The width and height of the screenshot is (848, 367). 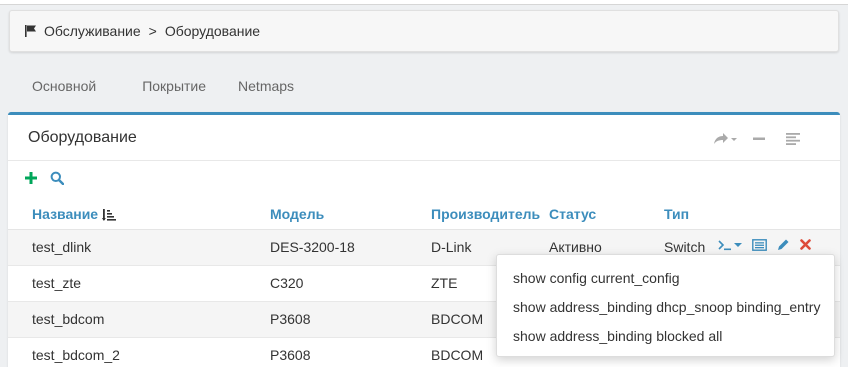 I want to click on breadcrumb-item-service: Обслуживание, so click(x=92, y=31).